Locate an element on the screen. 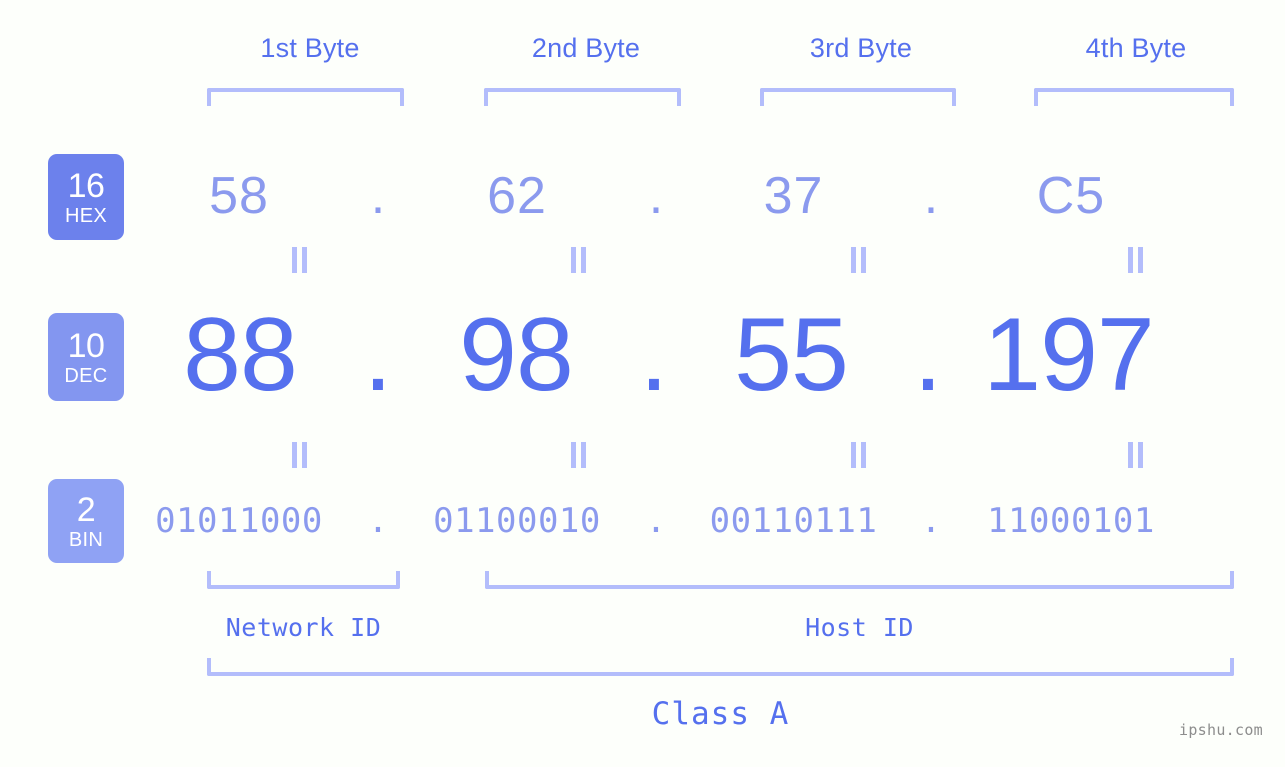 The image size is (1285, 767). hex-byte-2: 62 is located at coordinates (517, 196).